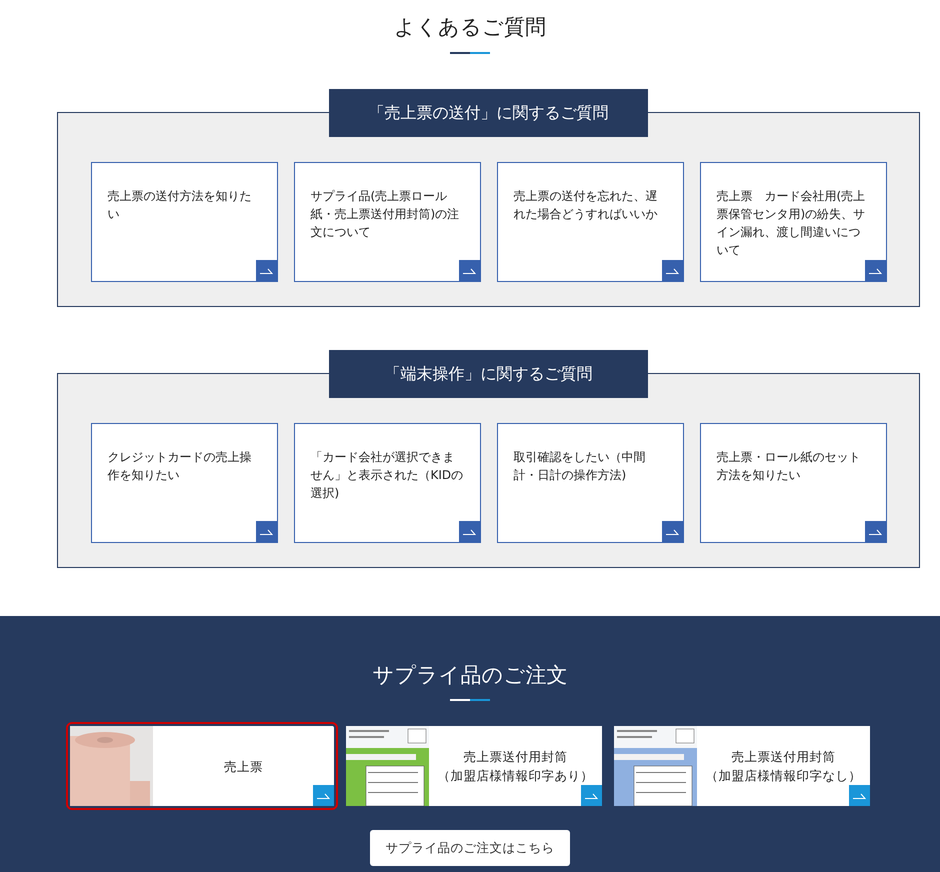  What do you see at coordinates (202, 766) in the screenshot?
I see `product-card: 売上票` at bounding box center [202, 766].